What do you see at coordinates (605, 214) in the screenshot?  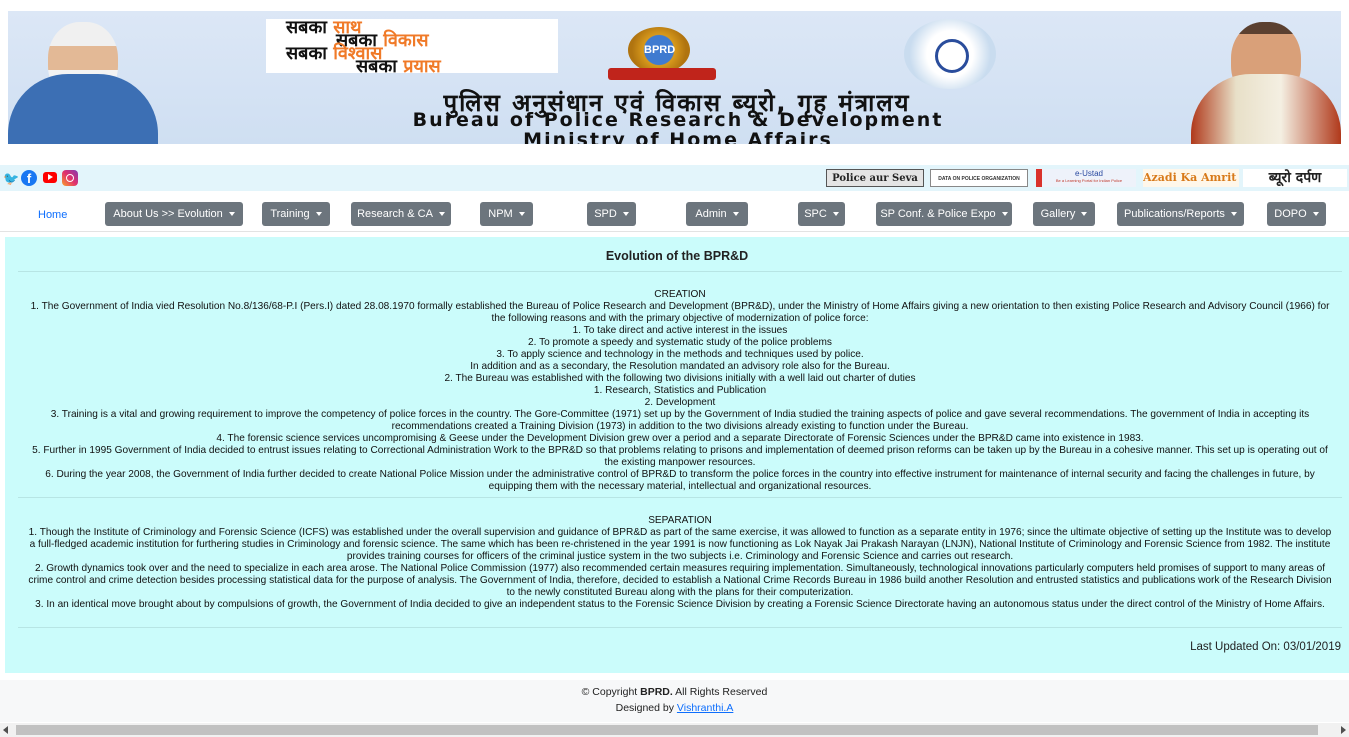 I see `nav-item-label: SPD` at bounding box center [605, 214].